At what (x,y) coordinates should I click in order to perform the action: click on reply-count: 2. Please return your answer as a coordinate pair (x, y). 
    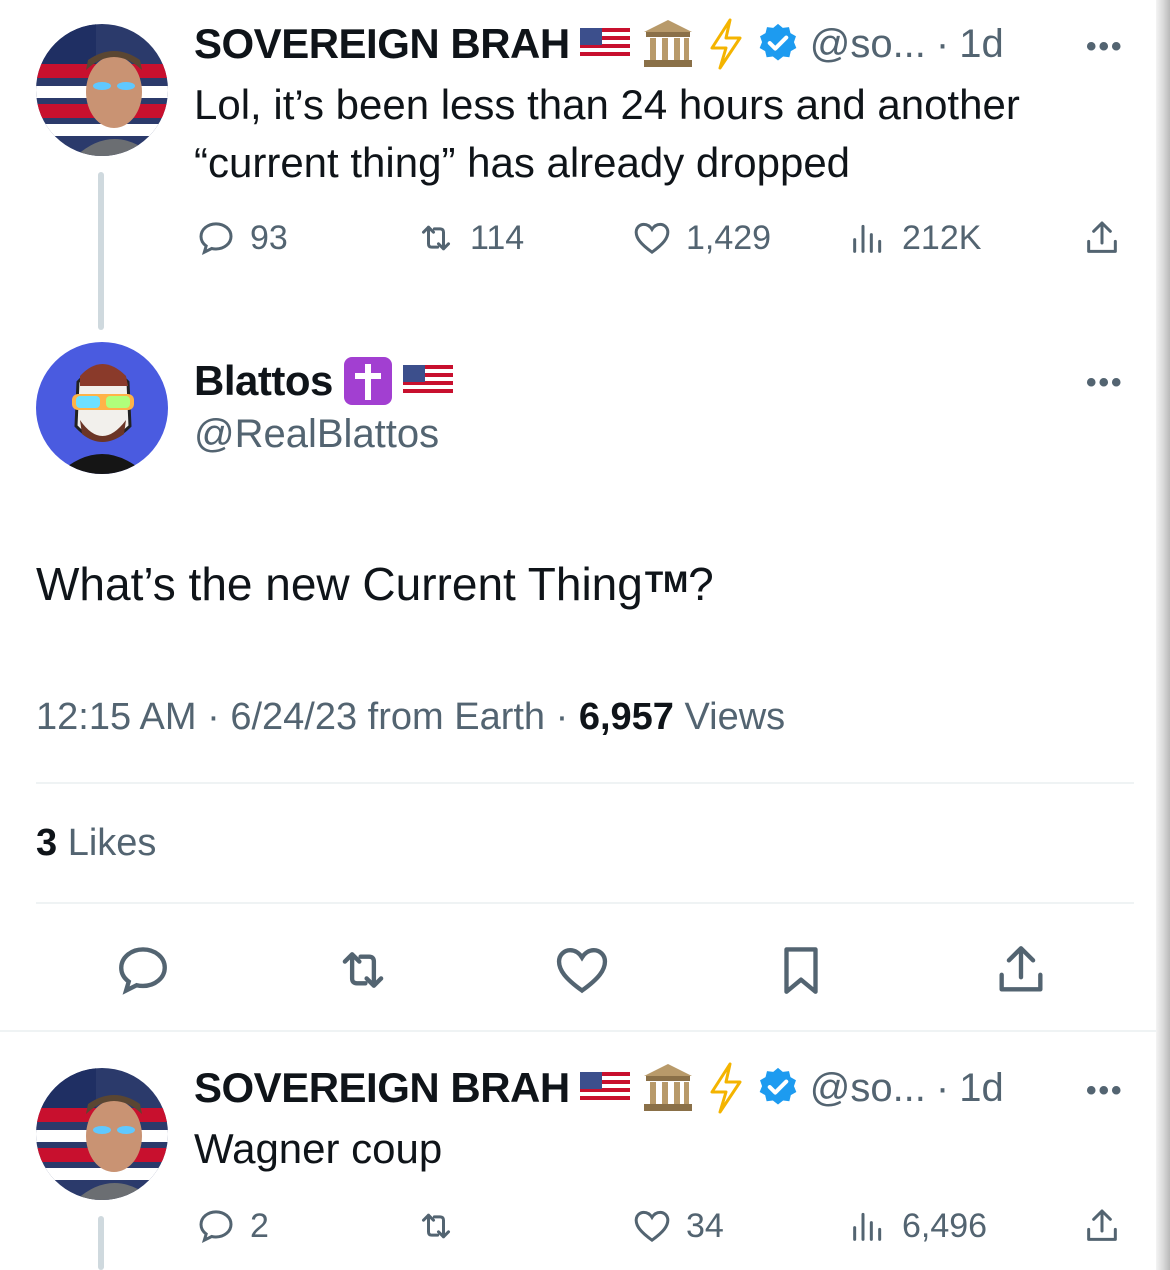
    Looking at the image, I should click on (259, 1225).